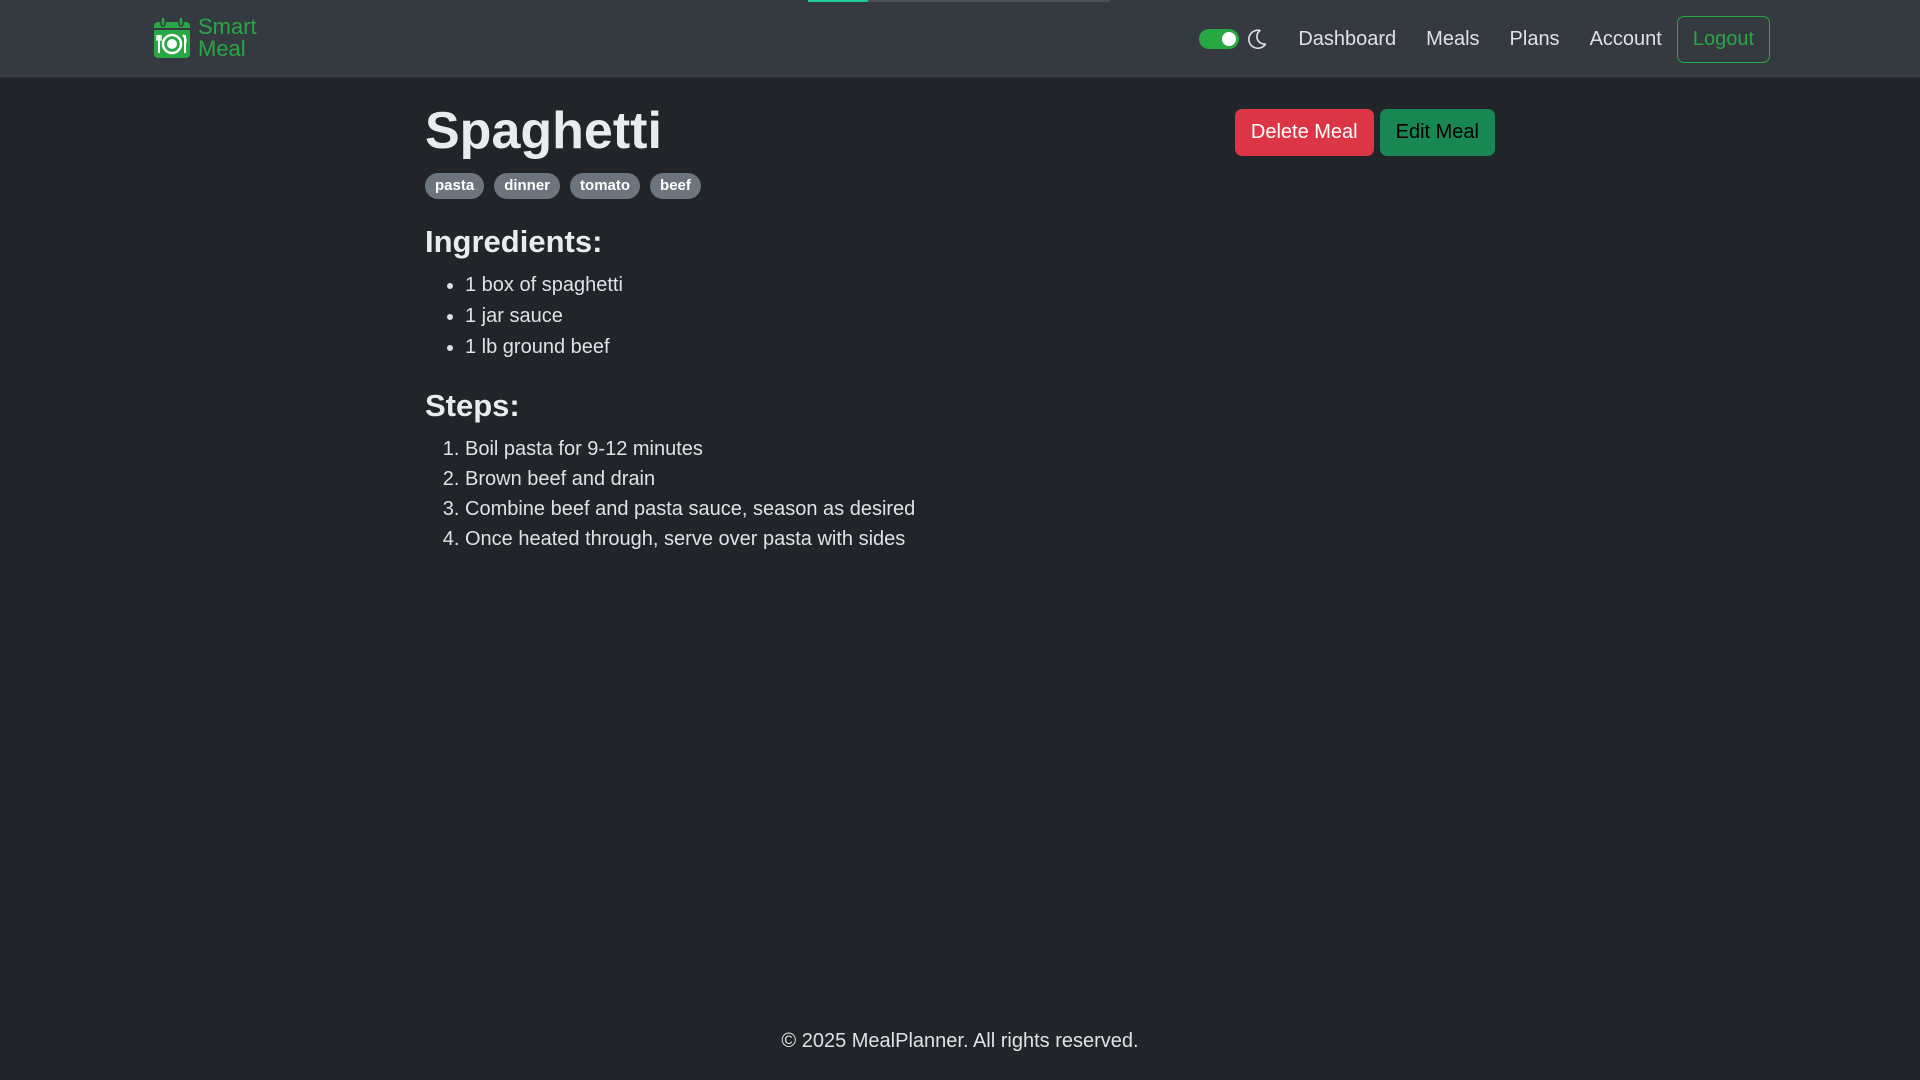 The height and width of the screenshot is (1080, 1920). What do you see at coordinates (980, 479) in the screenshot?
I see `step-item: Brown beef and drain` at bounding box center [980, 479].